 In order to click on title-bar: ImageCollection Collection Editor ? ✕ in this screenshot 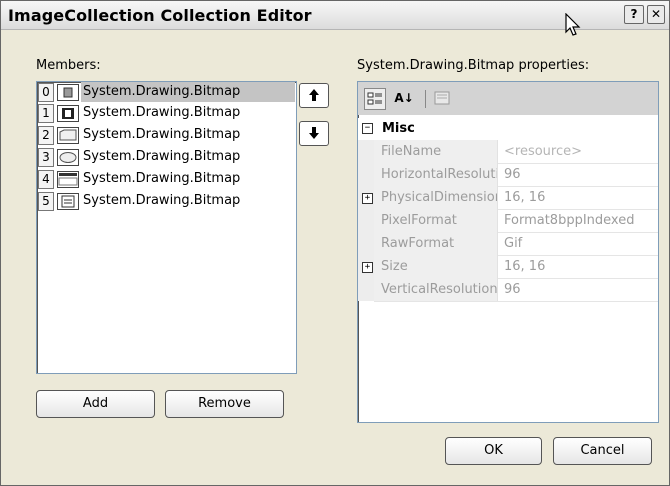, I will do `click(335, 18)`.